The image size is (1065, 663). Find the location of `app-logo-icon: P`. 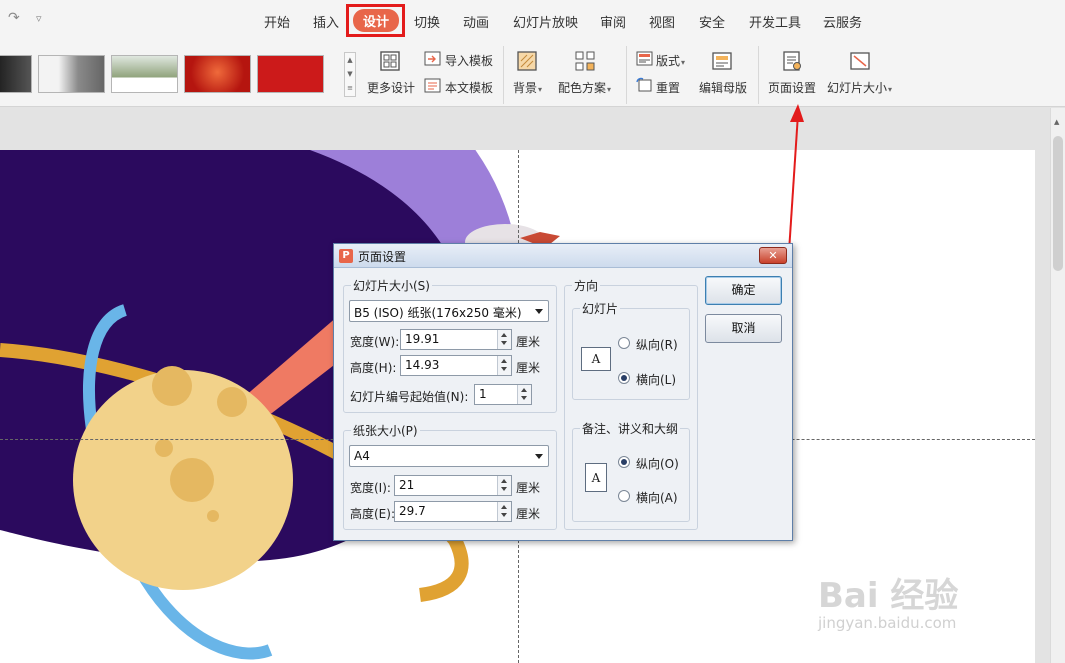

app-logo-icon: P is located at coordinates (346, 256).